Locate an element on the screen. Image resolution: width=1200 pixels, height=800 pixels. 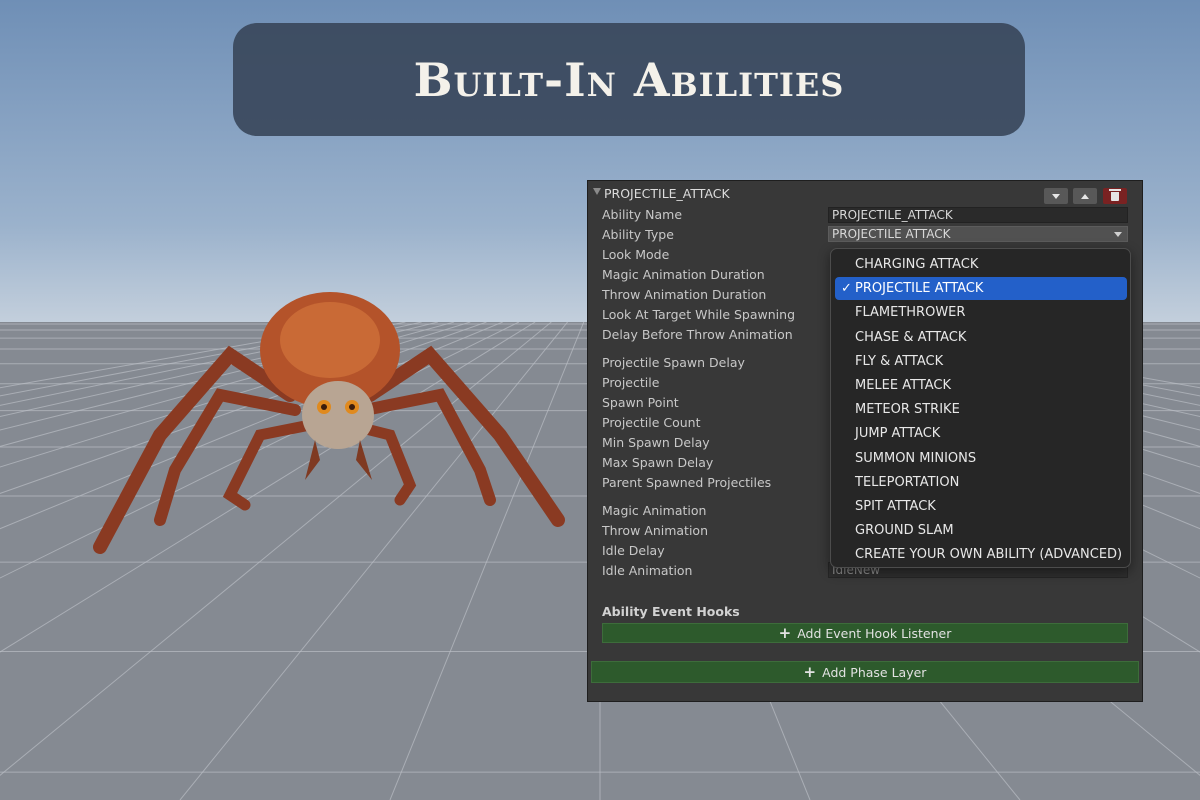
field-label: Min Spawn Delay is located at coordinates (656, 442).